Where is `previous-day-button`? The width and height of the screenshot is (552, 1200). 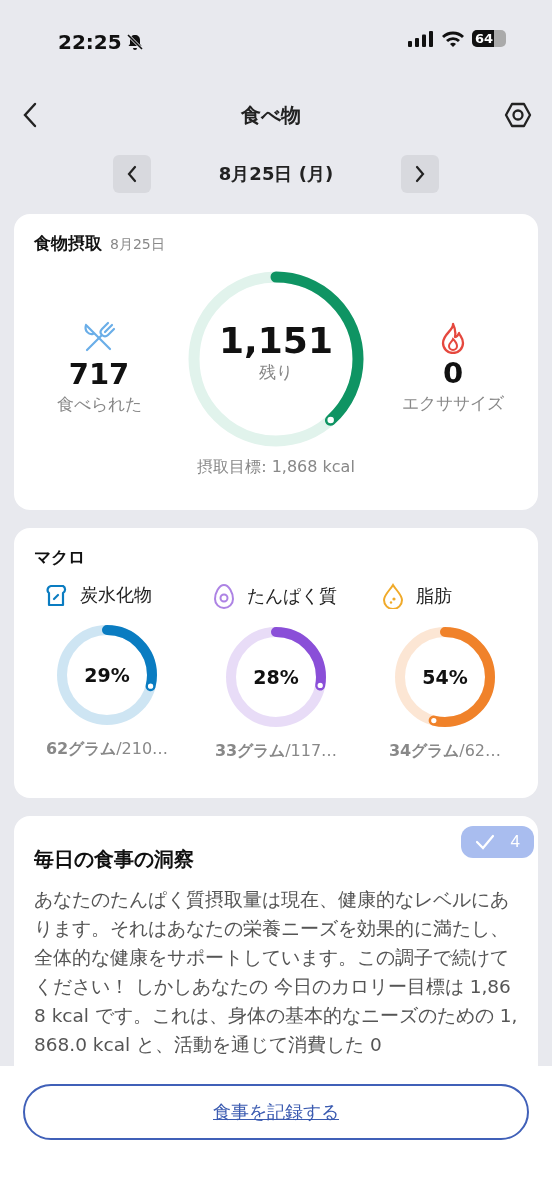
previous-day-button is located at coordinates (132, 174).